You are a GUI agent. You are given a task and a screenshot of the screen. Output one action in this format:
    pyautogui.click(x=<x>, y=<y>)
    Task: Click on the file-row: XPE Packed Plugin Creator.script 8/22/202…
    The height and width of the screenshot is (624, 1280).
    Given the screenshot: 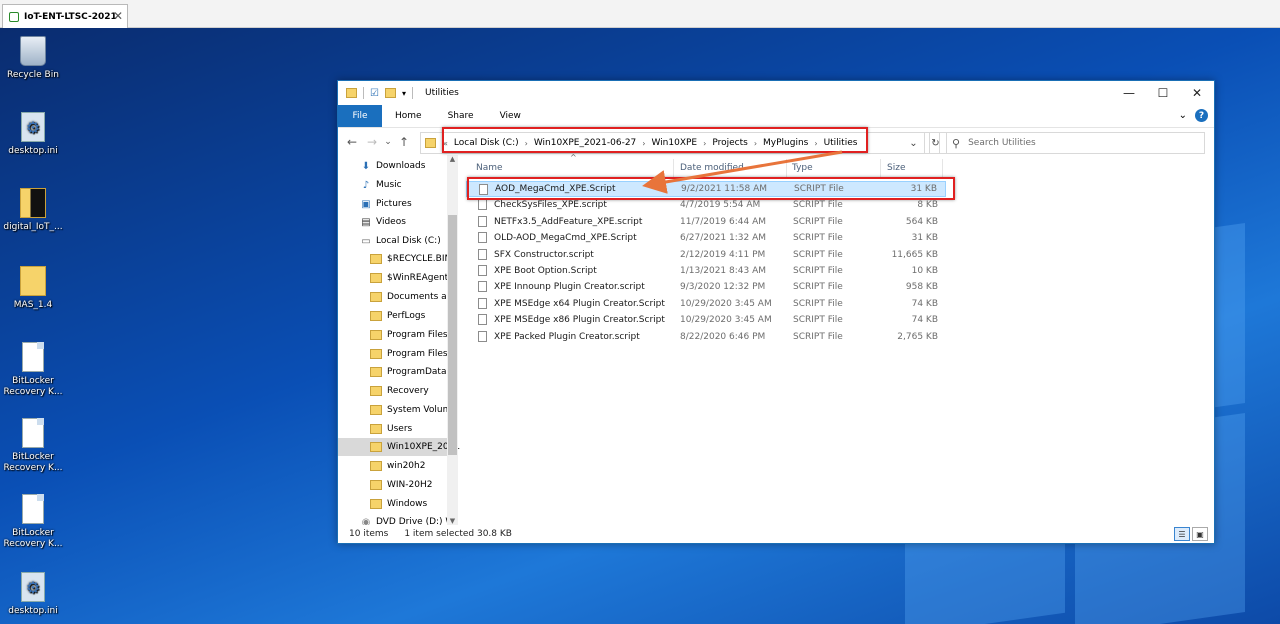 What is the action you would take?
    pyautogui.click(x=706, y=337)
    